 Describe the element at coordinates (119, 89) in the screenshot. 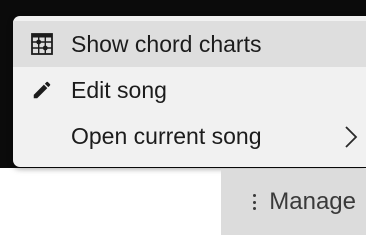

I see `menu-item-label: Edit song` at that location.